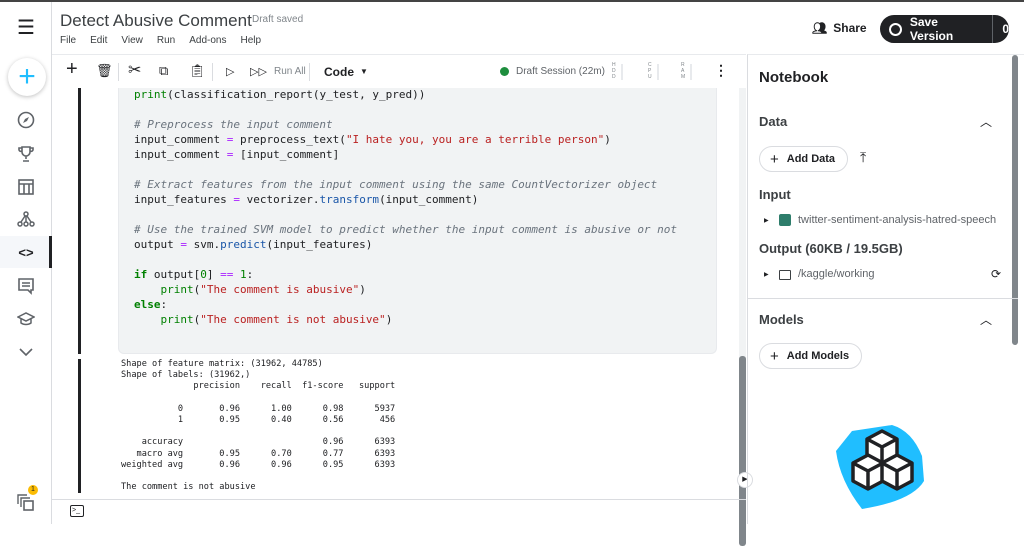  What do you see at coordinates (26, 154) in the screenshot?
I see `trophy-icon` at bounding box center [26, 154].